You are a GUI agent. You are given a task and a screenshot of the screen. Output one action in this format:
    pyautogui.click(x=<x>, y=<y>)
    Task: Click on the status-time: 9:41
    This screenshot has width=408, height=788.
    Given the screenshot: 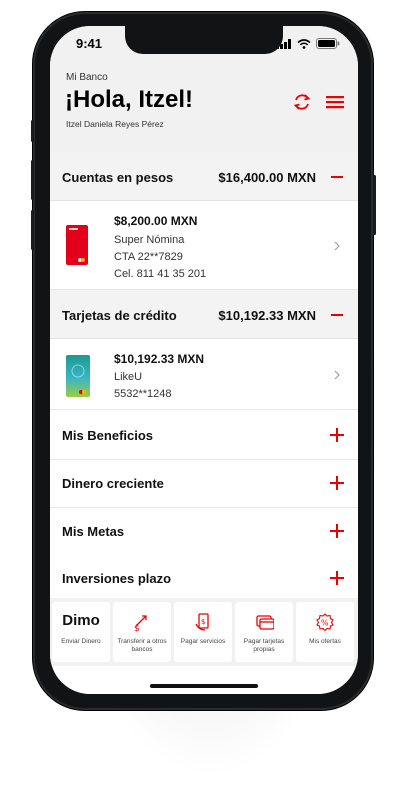 What is the action you would take?
    pyautogui.click(x=89, y=43)
    